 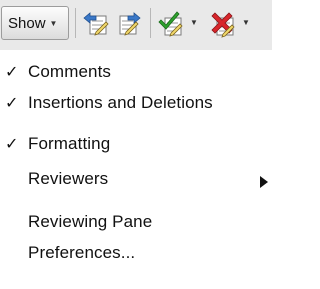 I want to click on menu-item-comments: ✓ Comments, so click(x=136, y=73).